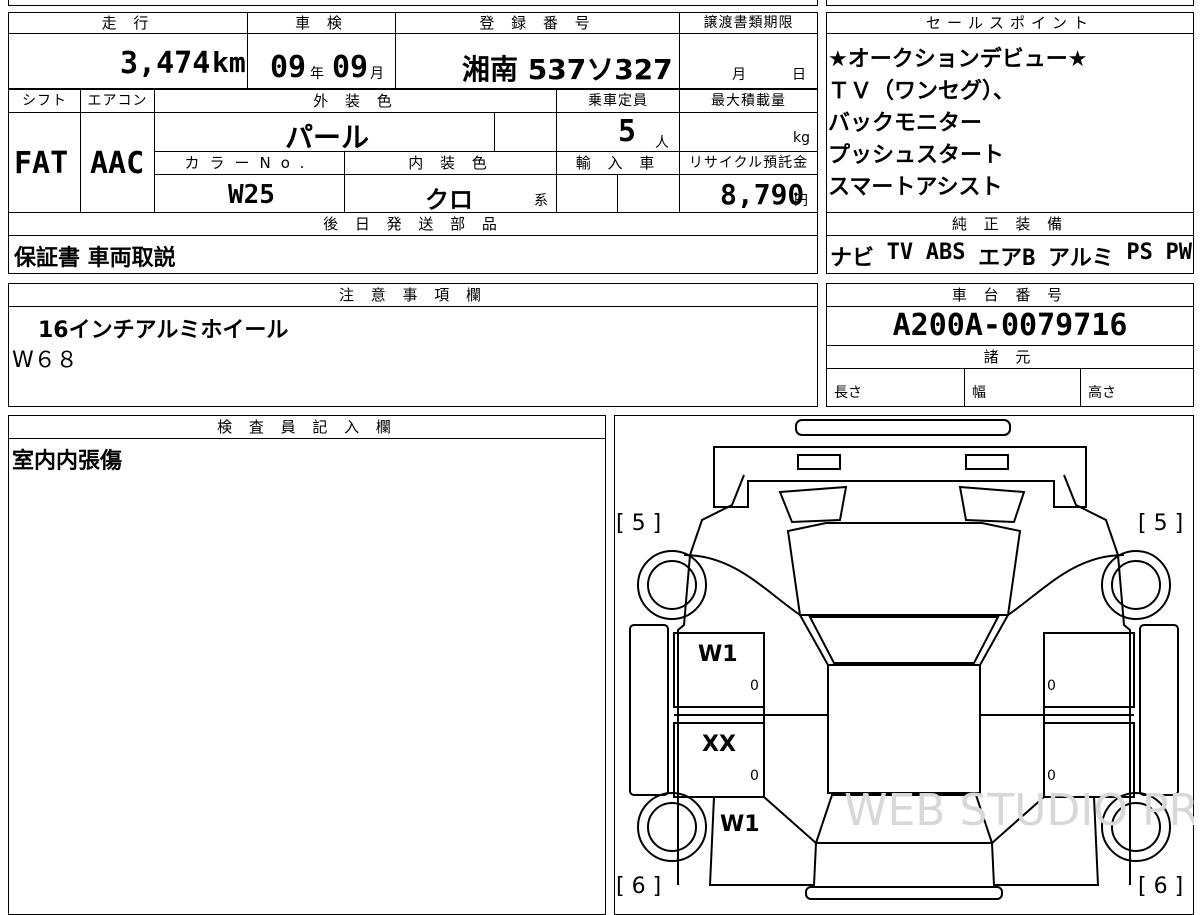 Image resolution: width=1200 pixels, height=915 pixels. Describe the element at coordinates (618, 101) in the screenshot. I see `header-capacity: 乗車定員` at that location.